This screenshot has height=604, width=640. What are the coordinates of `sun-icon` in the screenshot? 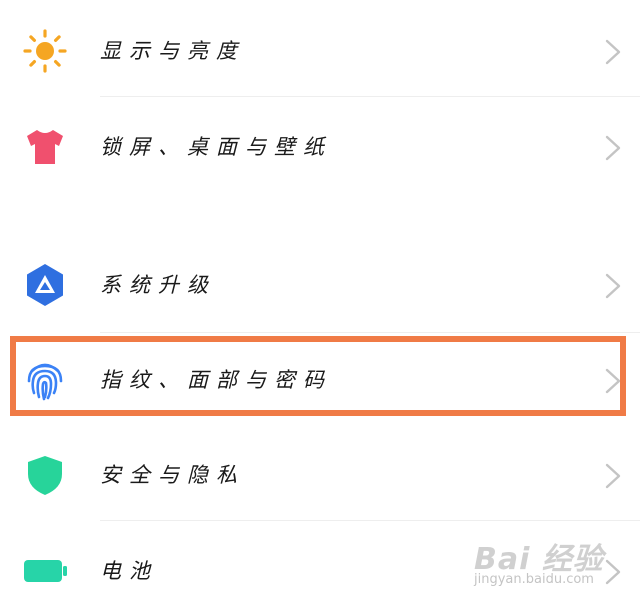 It's located at (45, 51).